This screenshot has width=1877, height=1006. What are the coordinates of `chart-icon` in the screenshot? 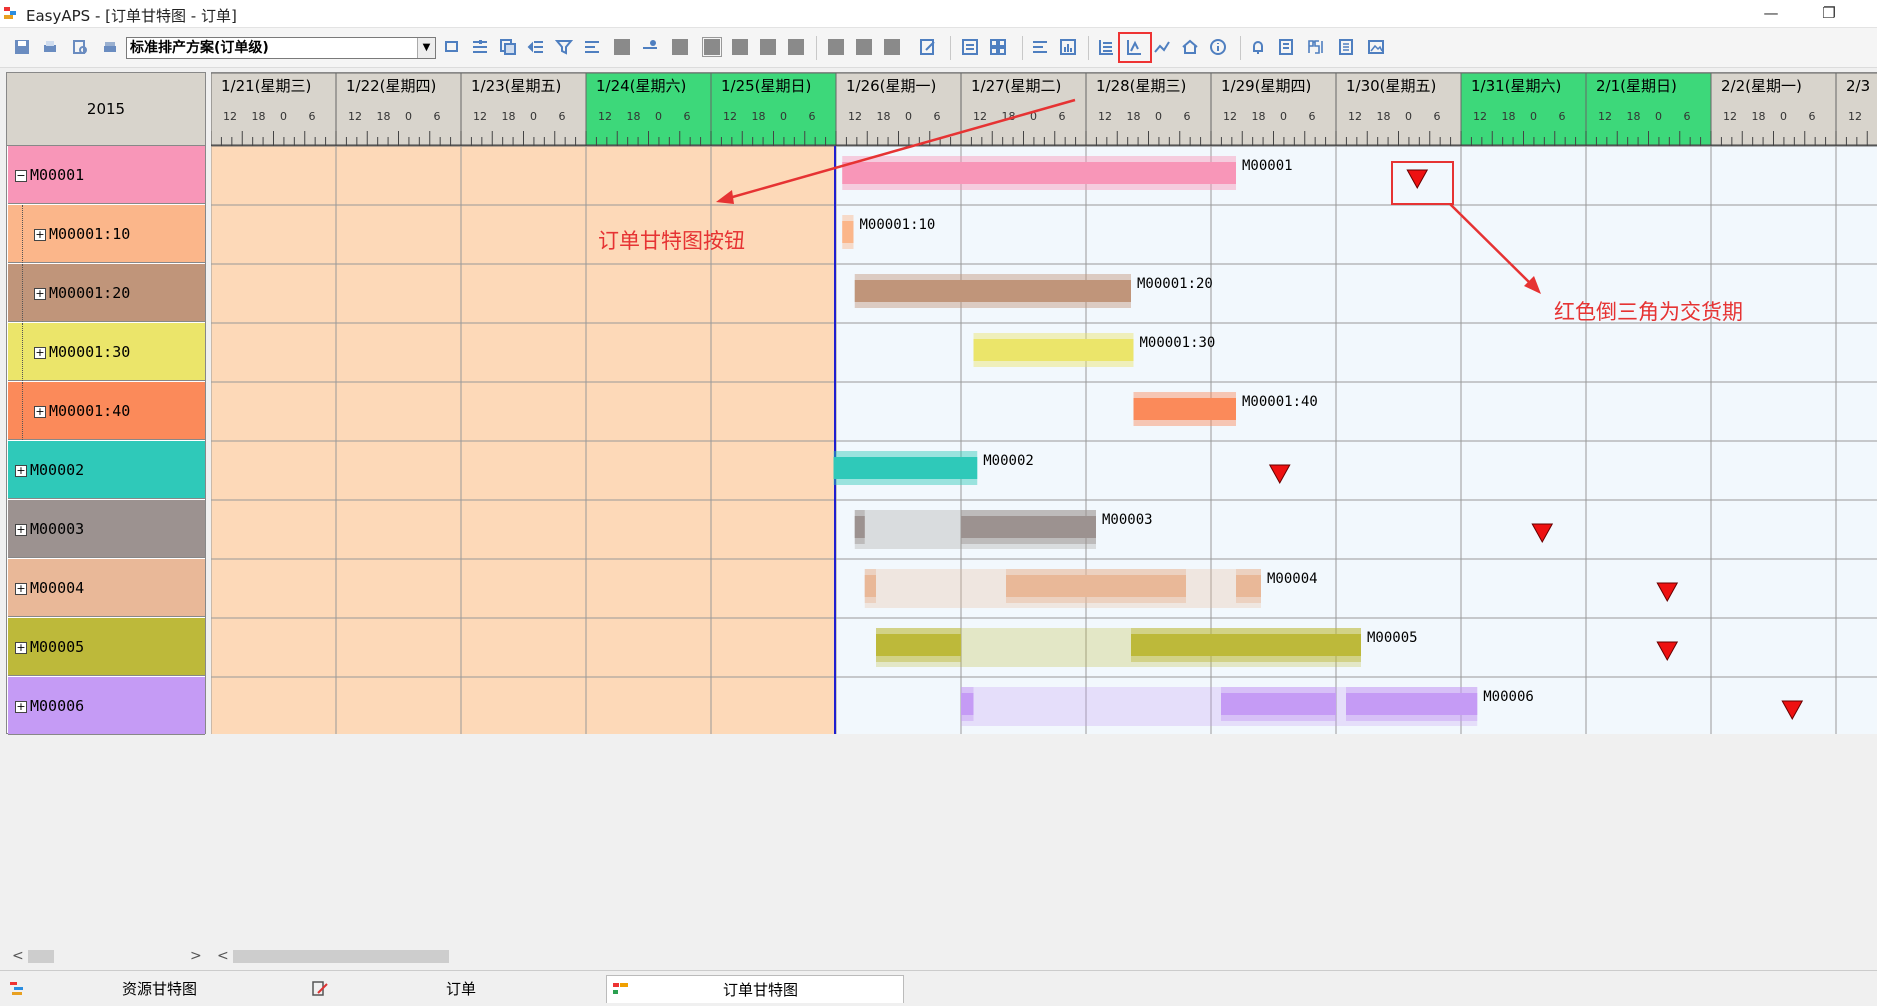 It's located at (1068, 47).